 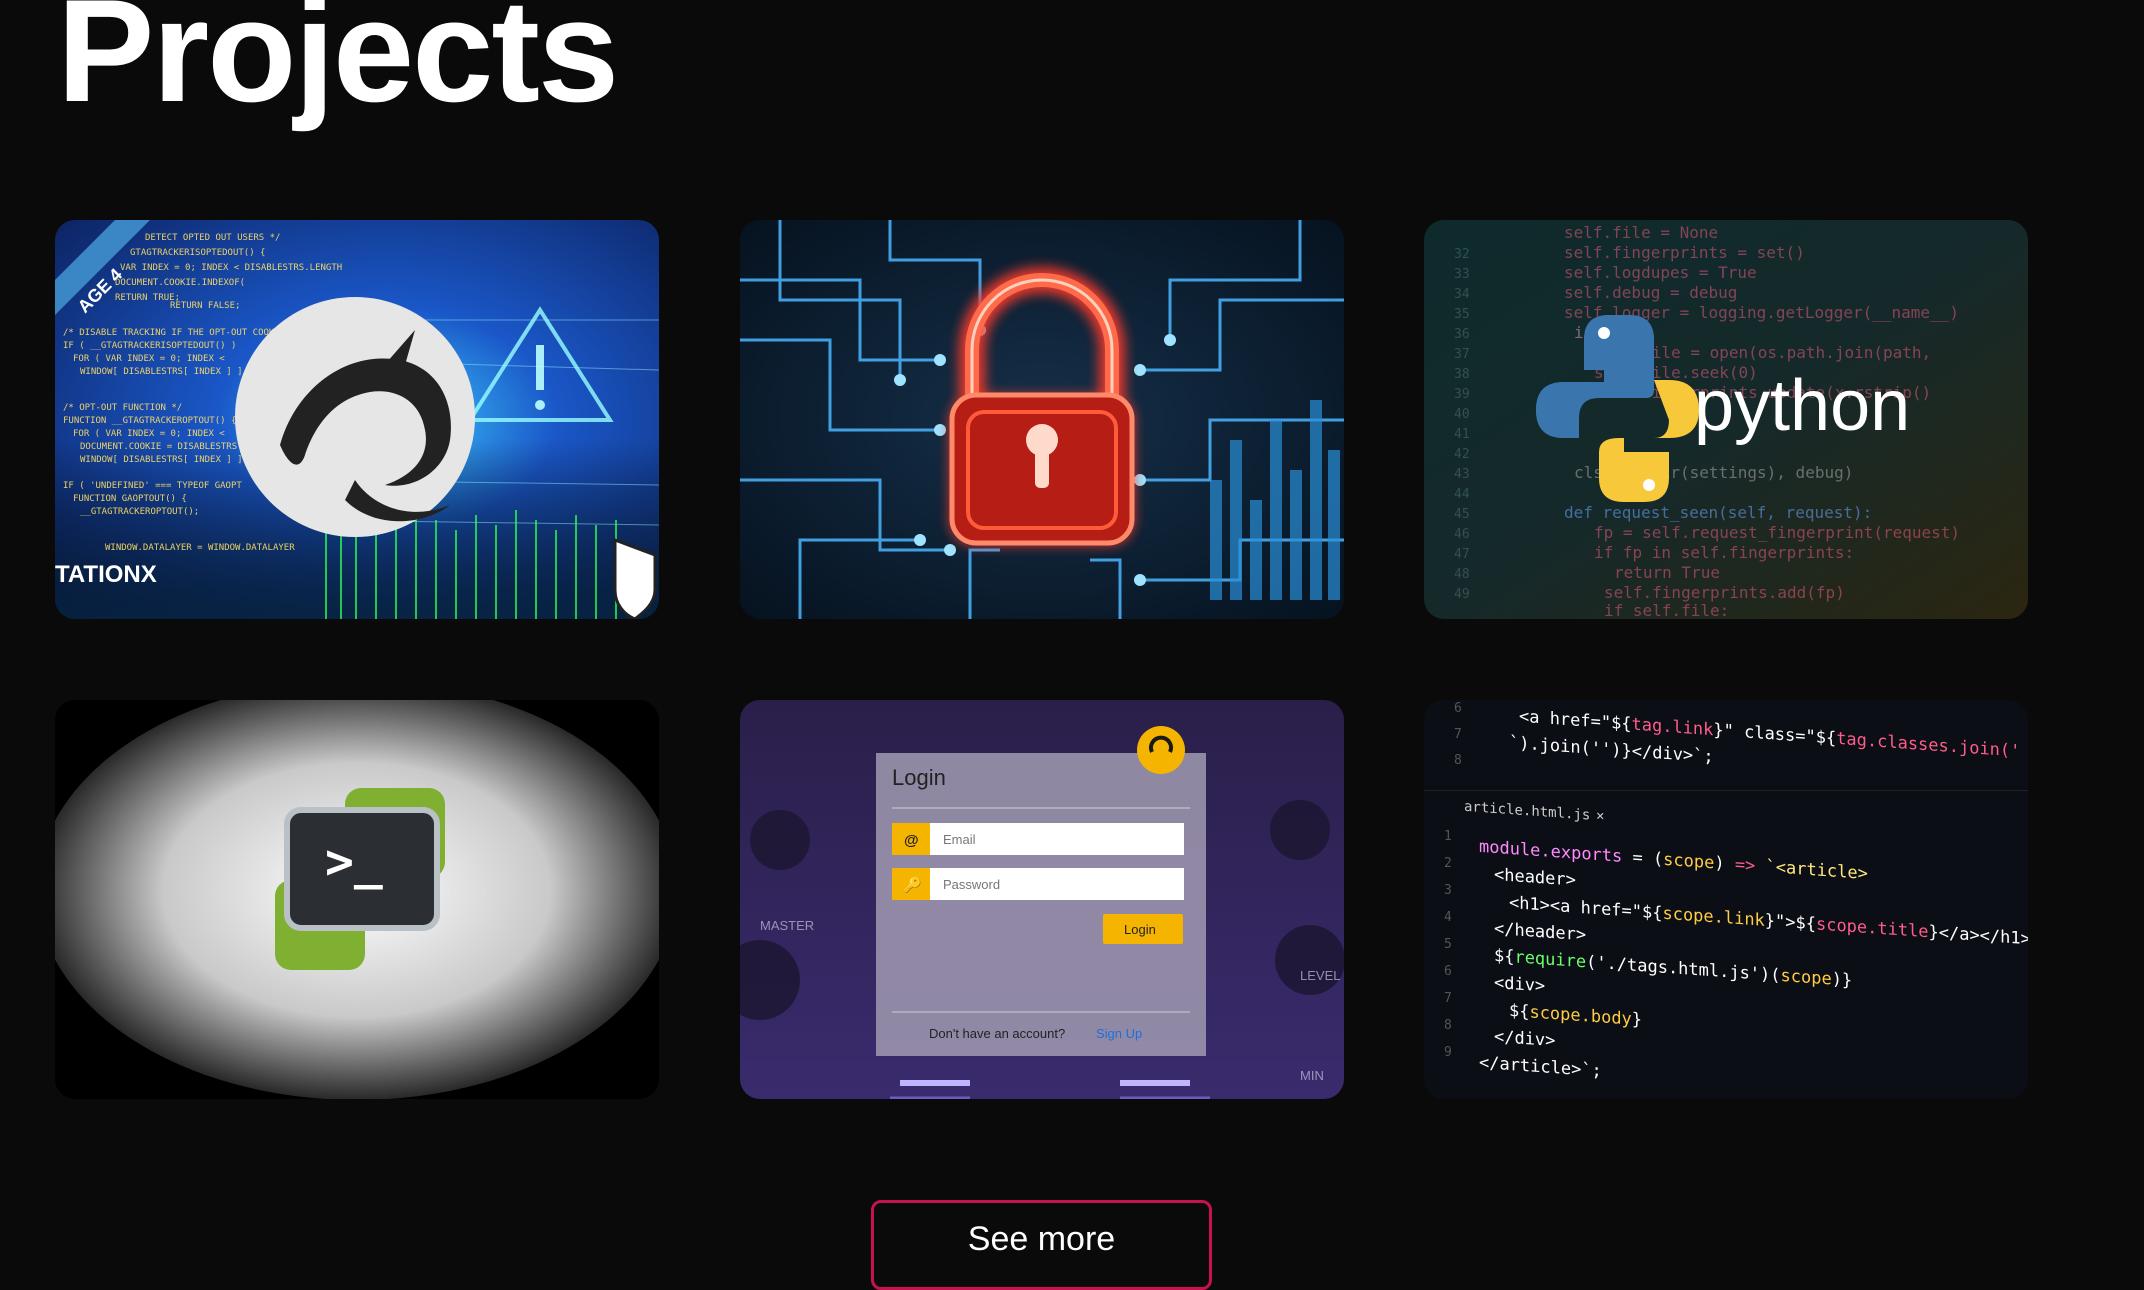 I want to click on python-logo-text: python, so click(x=1802, y=406).